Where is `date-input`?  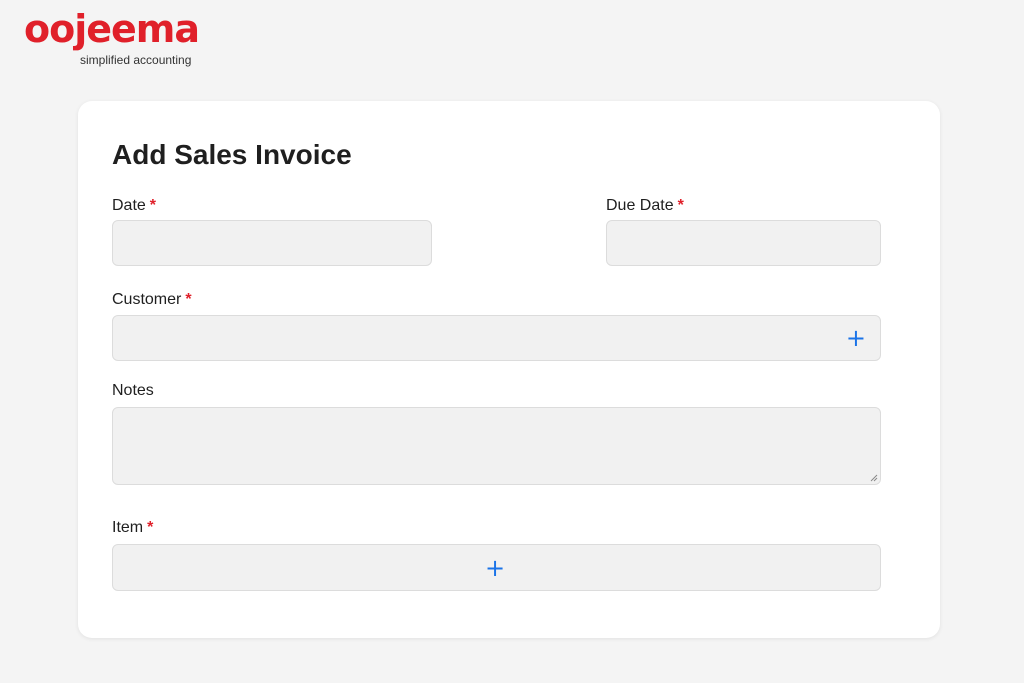
date-input is located at coordinates (272, 243).